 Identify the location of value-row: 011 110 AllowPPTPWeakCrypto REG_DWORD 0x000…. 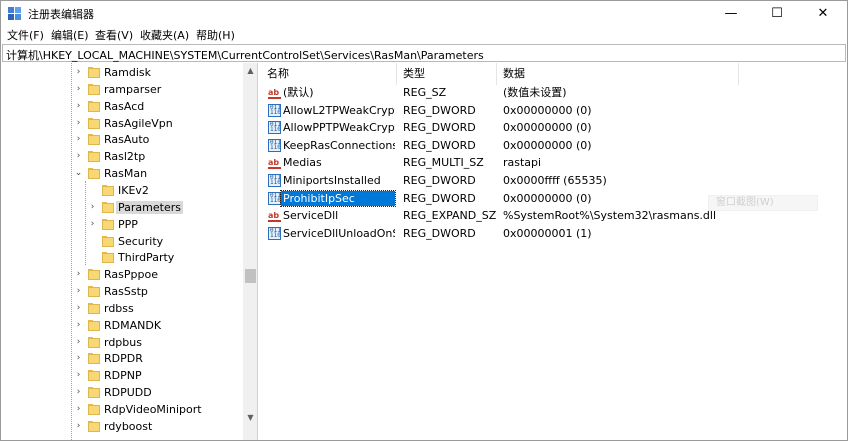
(553, 127).